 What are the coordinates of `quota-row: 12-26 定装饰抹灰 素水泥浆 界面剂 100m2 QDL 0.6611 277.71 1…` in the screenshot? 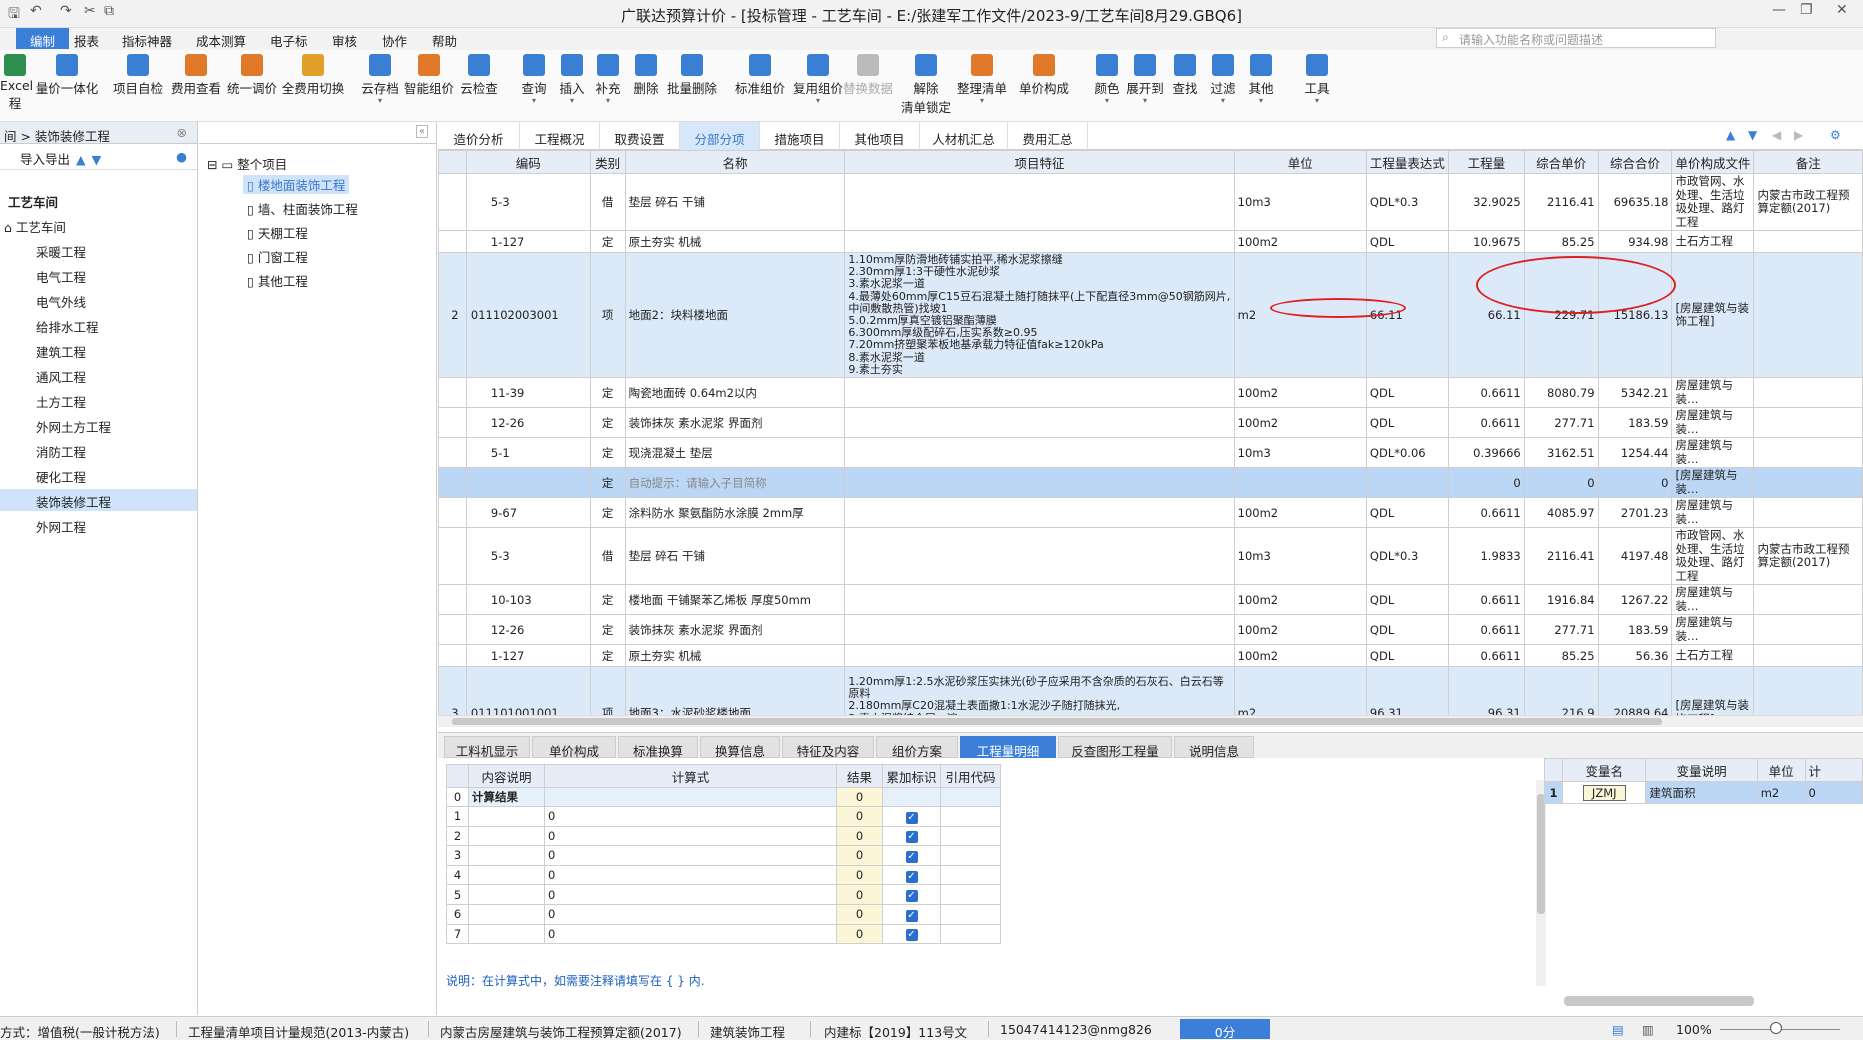 It's located at (1150, 423).